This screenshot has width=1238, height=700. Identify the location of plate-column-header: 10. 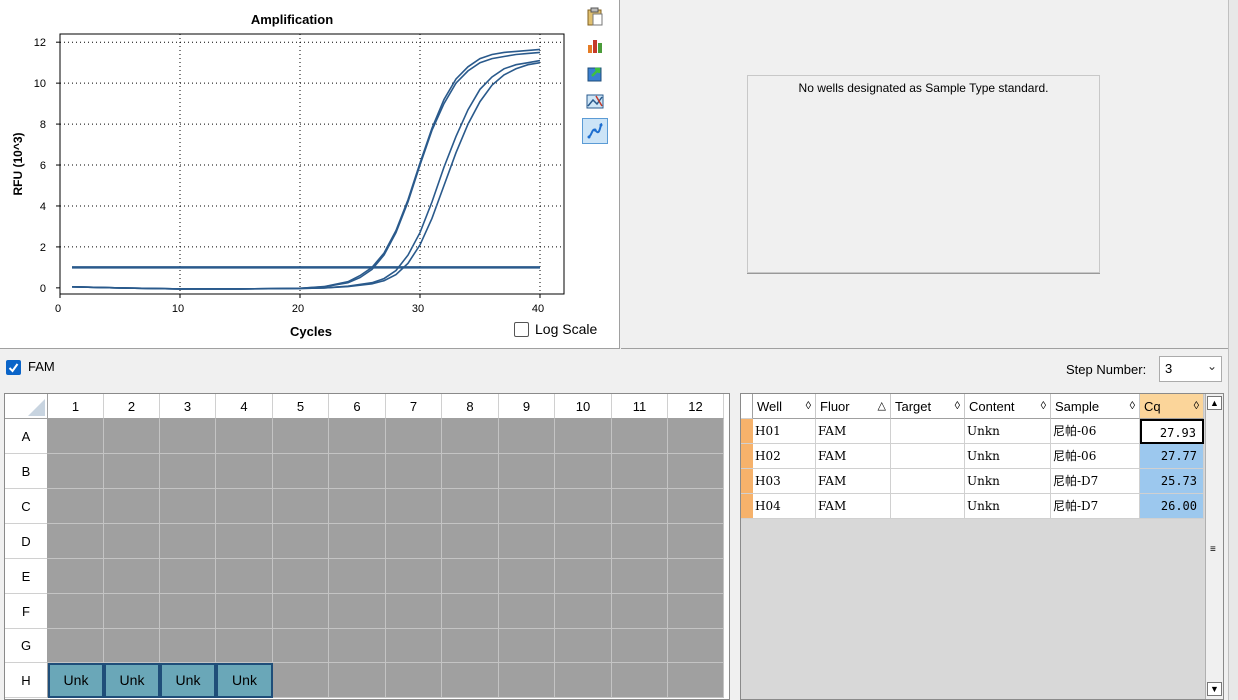
(583, 406).